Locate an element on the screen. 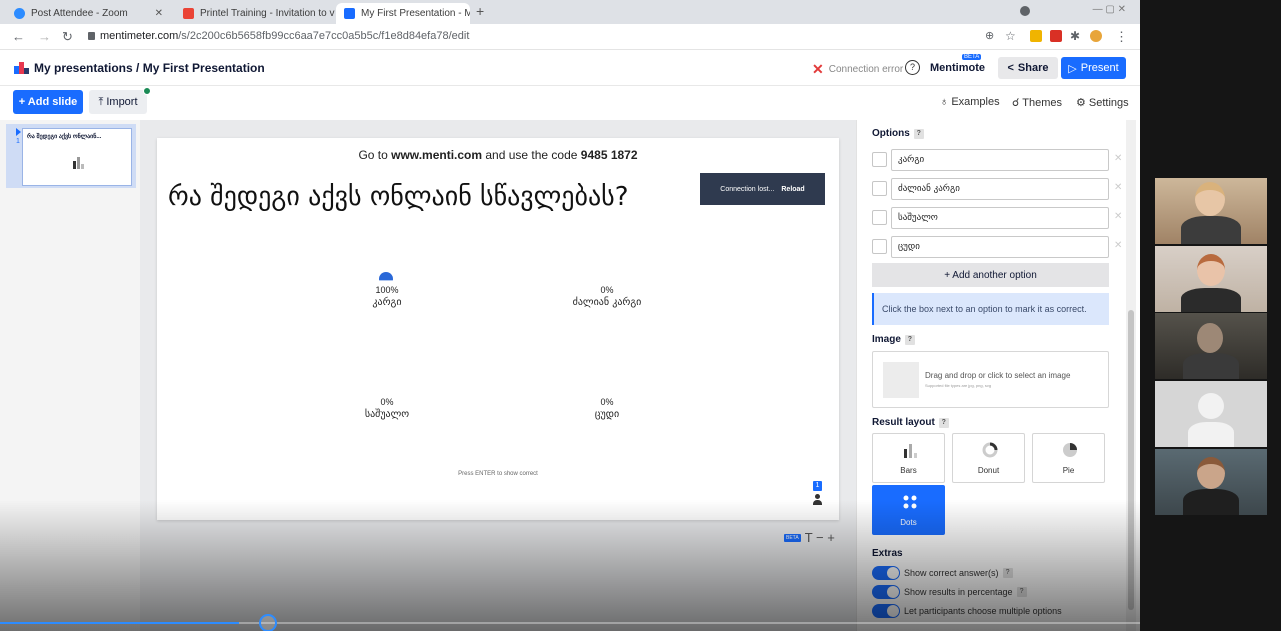 This screenshot has height=631, width=1281. examples-button: ♁ Examples is located at coordinates (970, 102).